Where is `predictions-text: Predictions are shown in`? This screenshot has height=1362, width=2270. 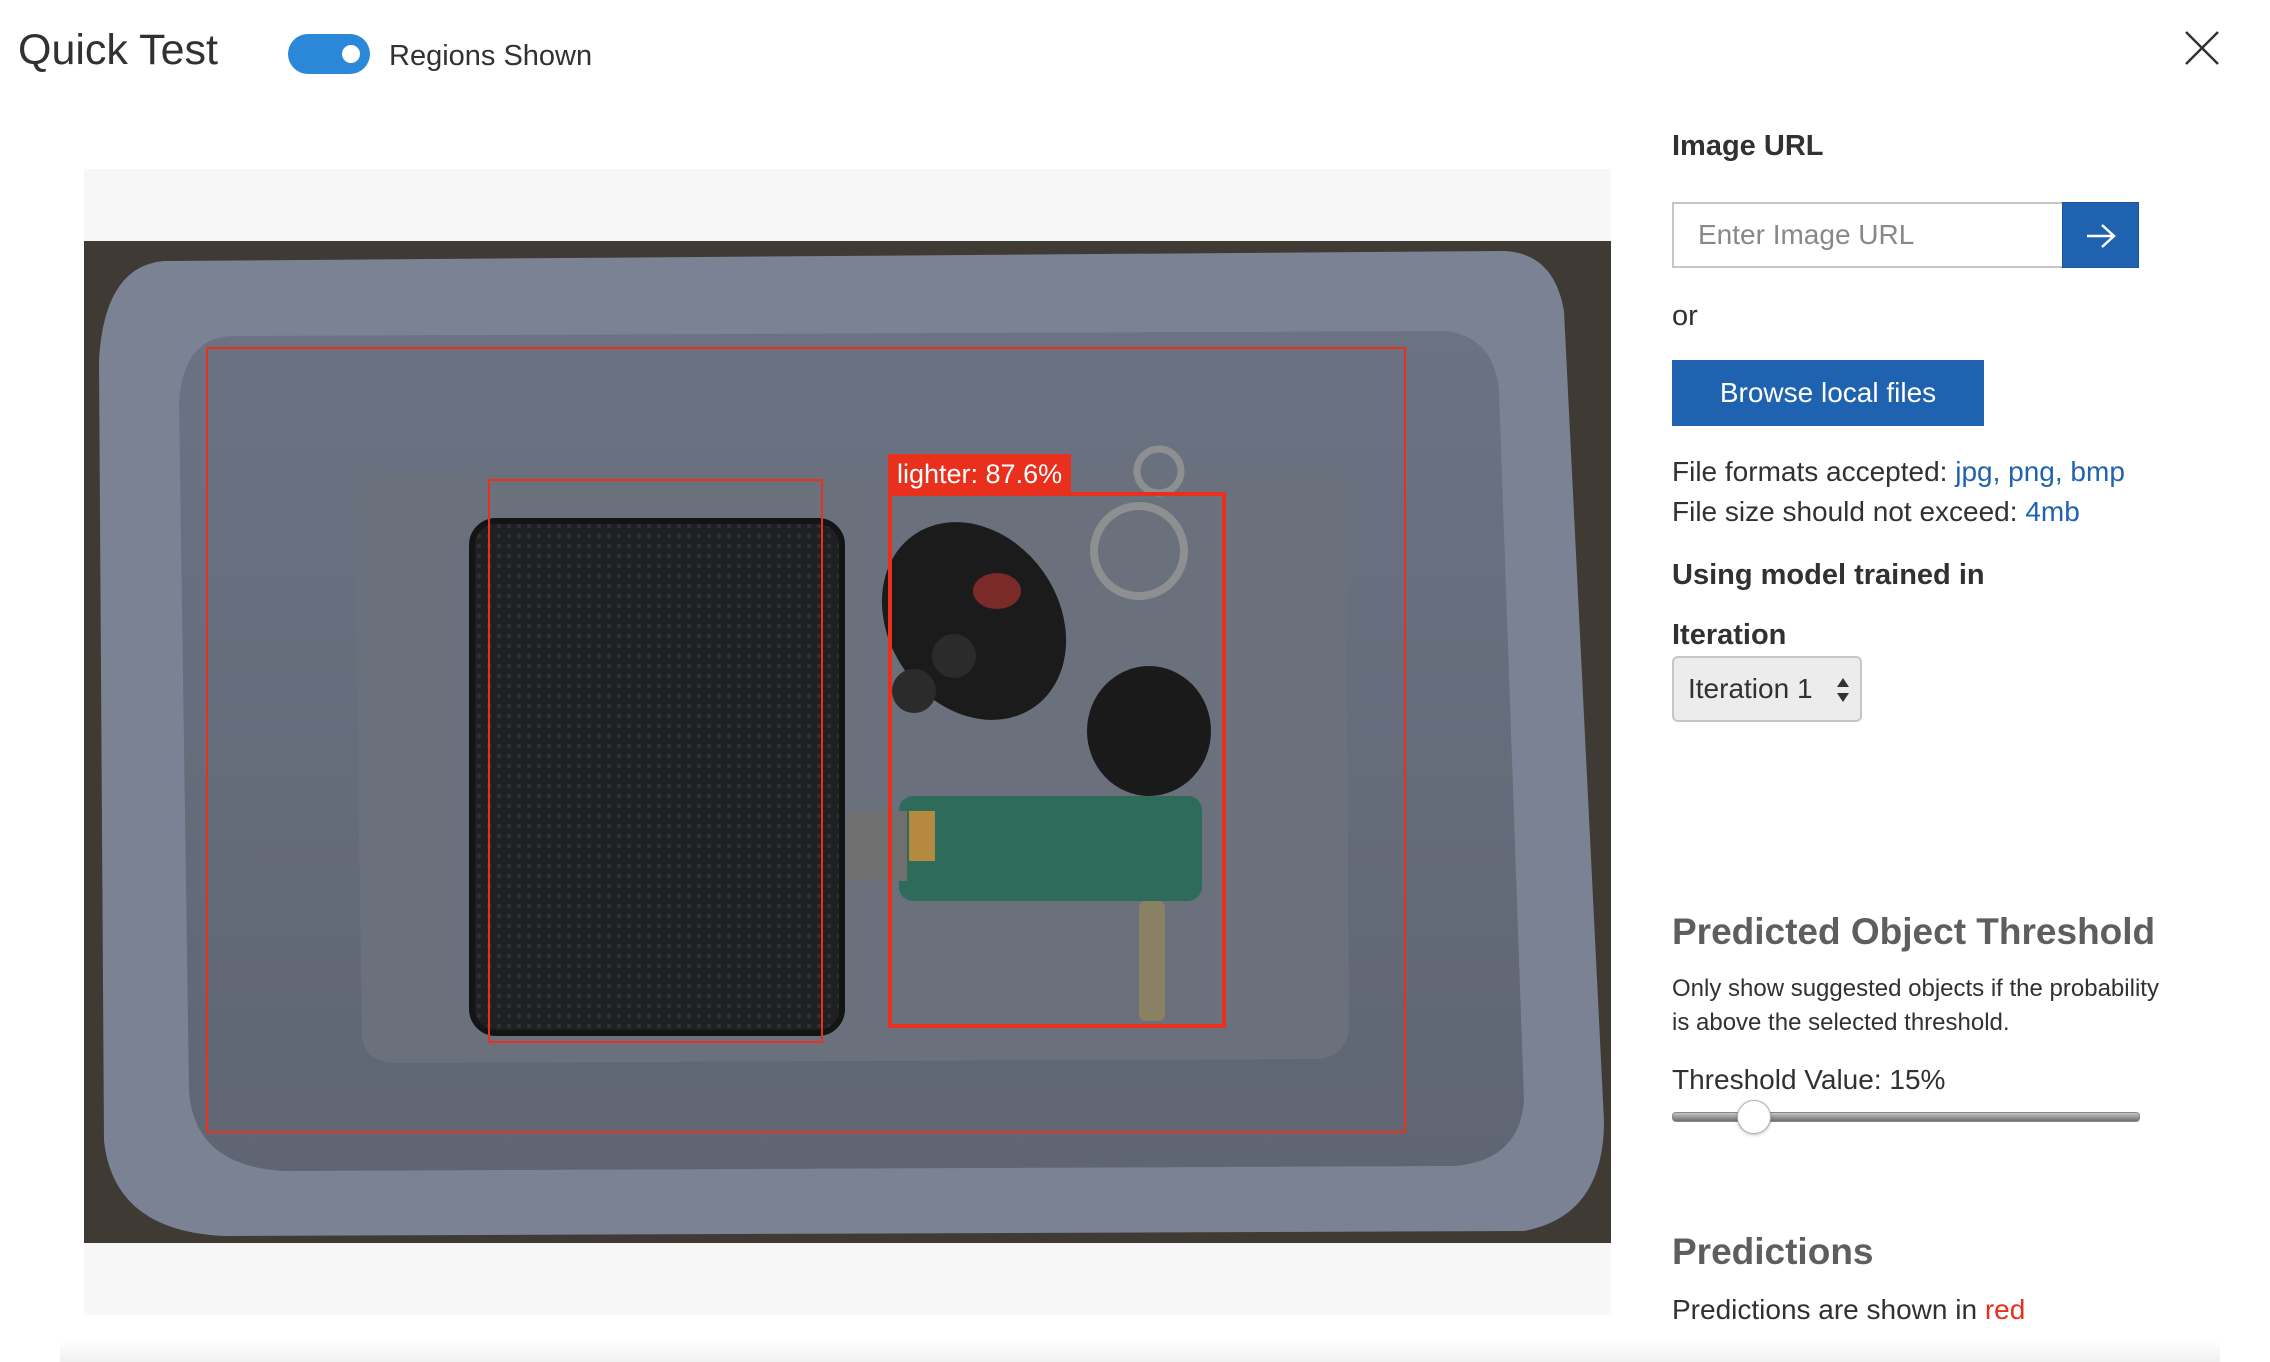
predictions-text: Predictions are shown in is located at coordinates (1825, 1309).